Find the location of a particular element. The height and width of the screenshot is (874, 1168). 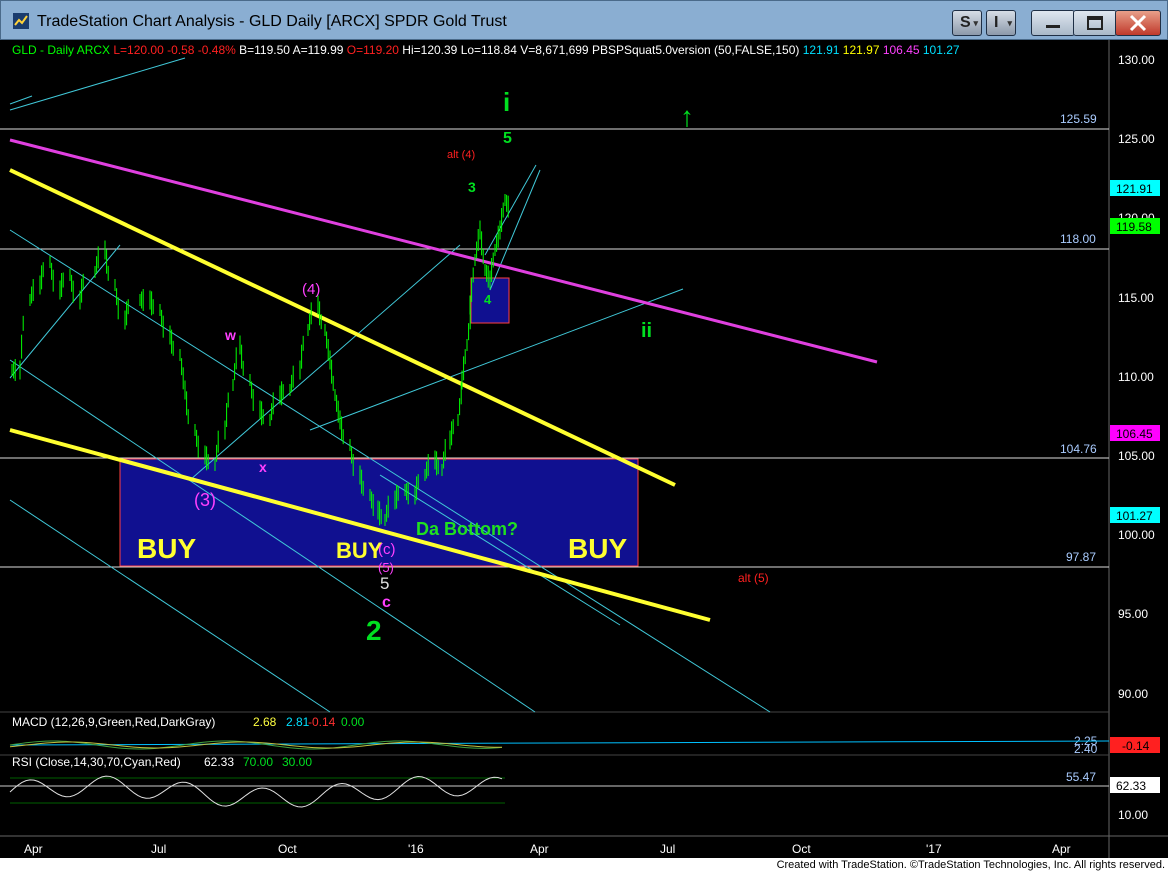

price-tick: 105.00 is located at coordinates (1136, 456).